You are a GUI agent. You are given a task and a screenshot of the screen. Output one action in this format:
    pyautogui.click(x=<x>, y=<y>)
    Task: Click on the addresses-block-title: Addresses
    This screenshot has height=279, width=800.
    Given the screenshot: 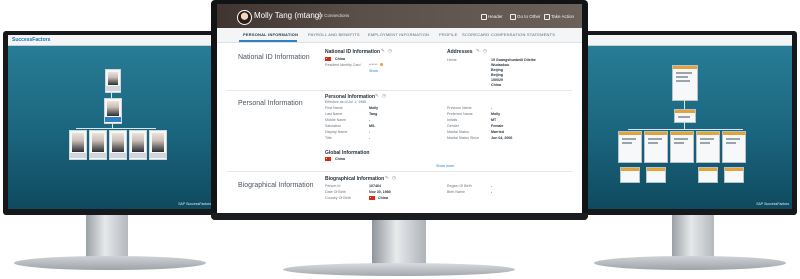 What is the action you would take?
    pyautogui.click(x=460, y=52)
    